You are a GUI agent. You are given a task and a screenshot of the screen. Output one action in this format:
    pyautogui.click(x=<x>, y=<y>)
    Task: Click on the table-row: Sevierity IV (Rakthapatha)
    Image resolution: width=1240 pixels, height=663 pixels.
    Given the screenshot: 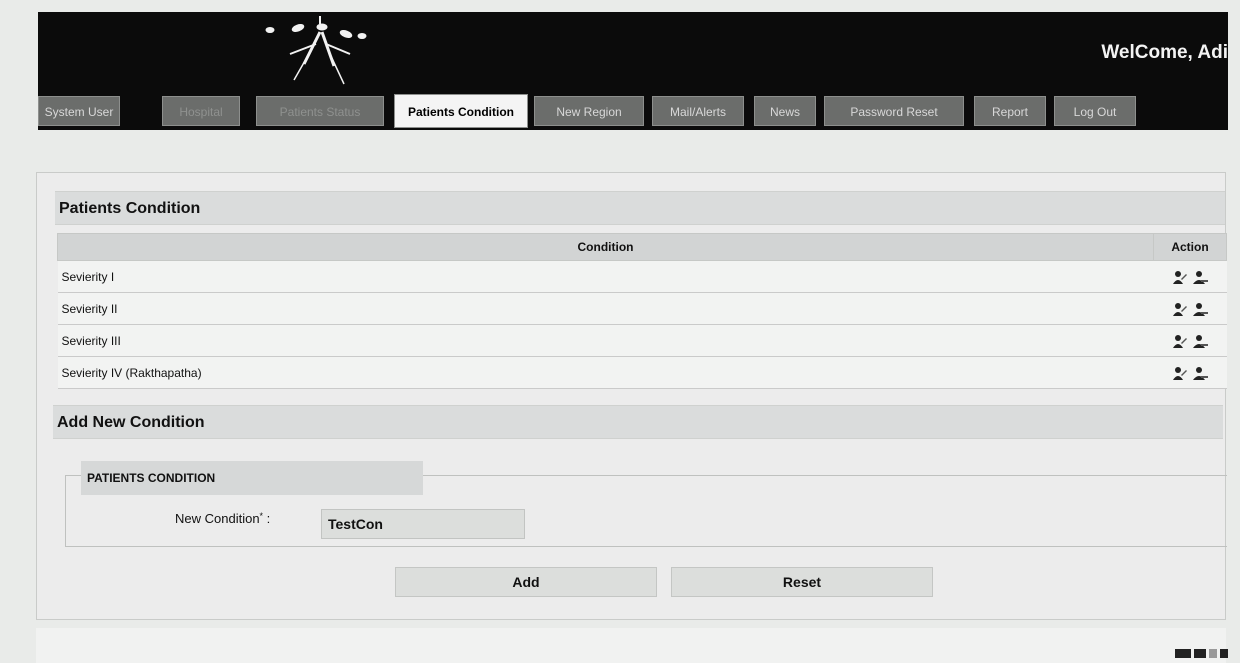 What is the action you would take?
    pyautogui.click(x=642, y=372)
    